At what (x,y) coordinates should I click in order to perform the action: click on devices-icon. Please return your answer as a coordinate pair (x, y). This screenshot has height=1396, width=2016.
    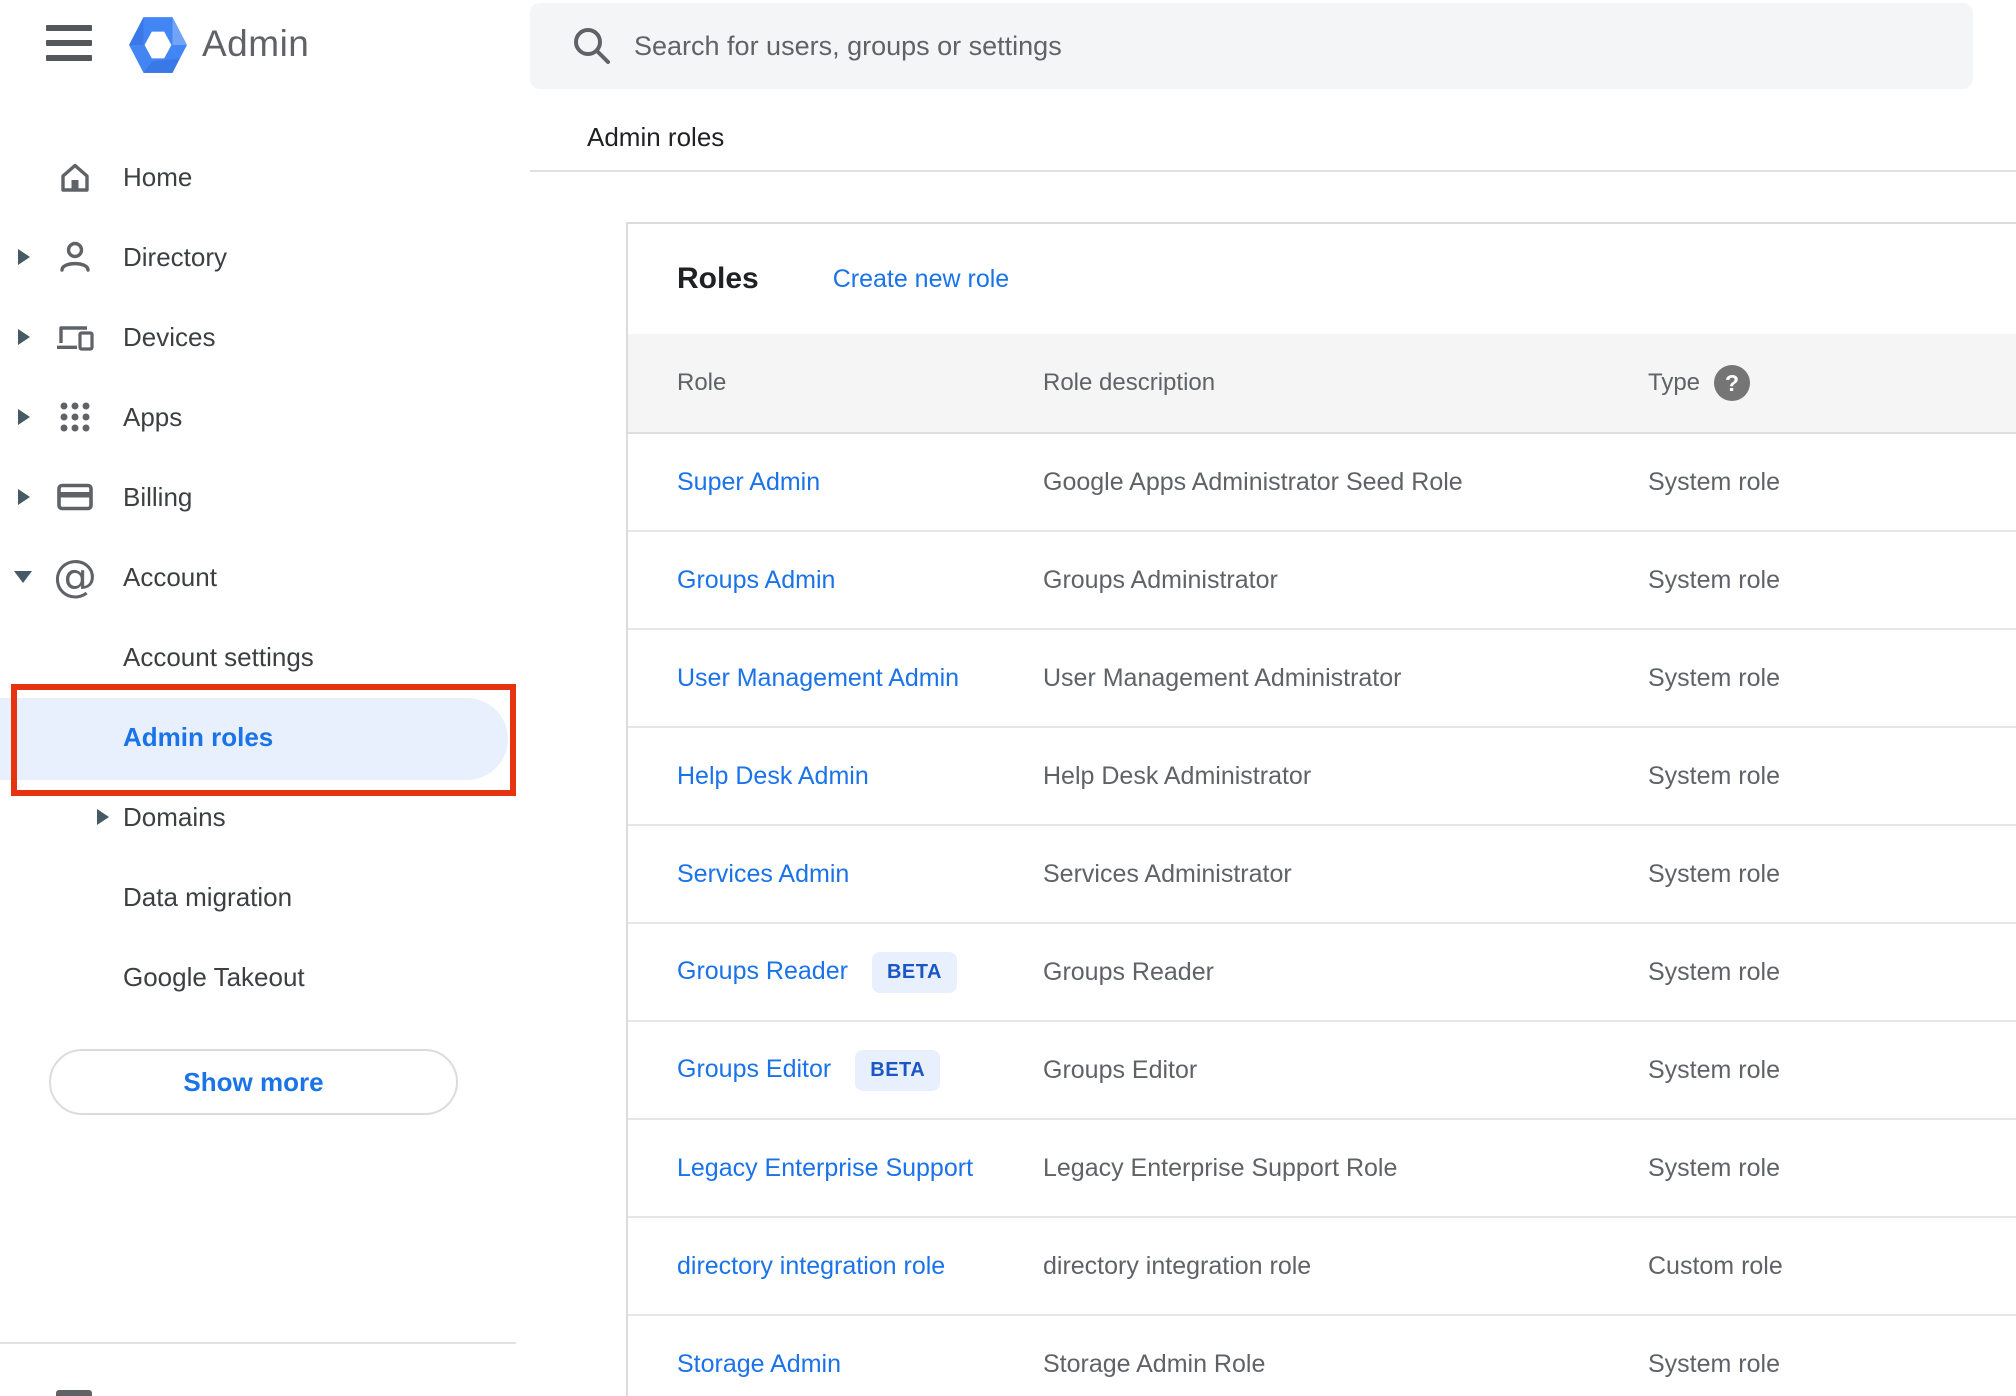
    Looking at the image, I should click on (75, 337).